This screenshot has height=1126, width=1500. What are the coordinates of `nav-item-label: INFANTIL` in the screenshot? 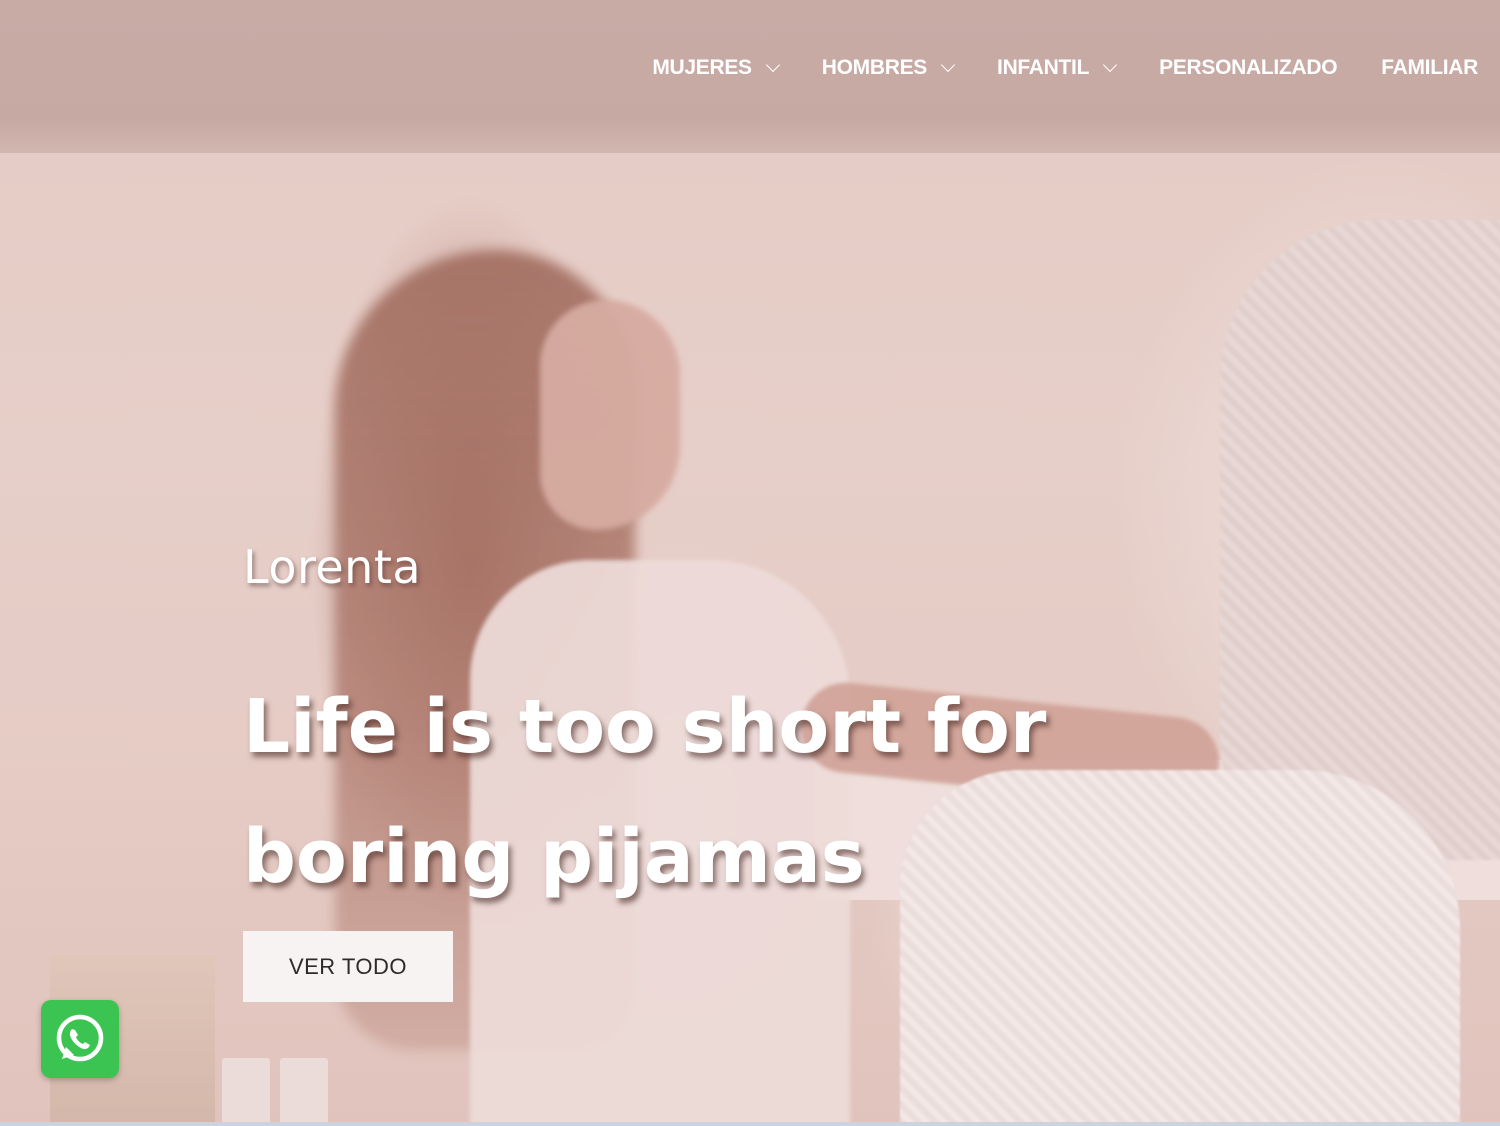 It's located at (1043, 67).